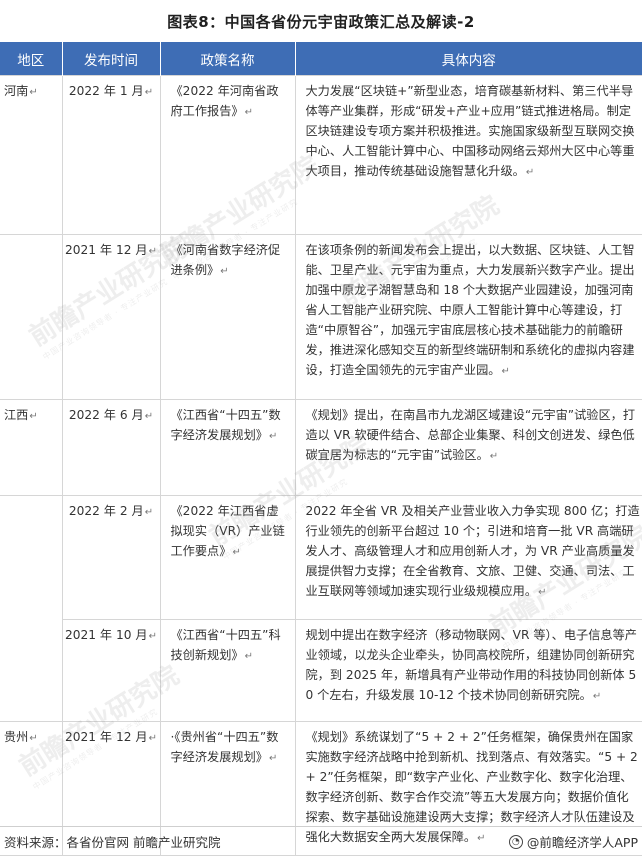 The width and height of the screenshot is (642, 861). Describe the element at coordinates (224, 747) in the screenshot. I see `policy-name: ·《贵州省“十四五”数字经济发展规划》` at that location.